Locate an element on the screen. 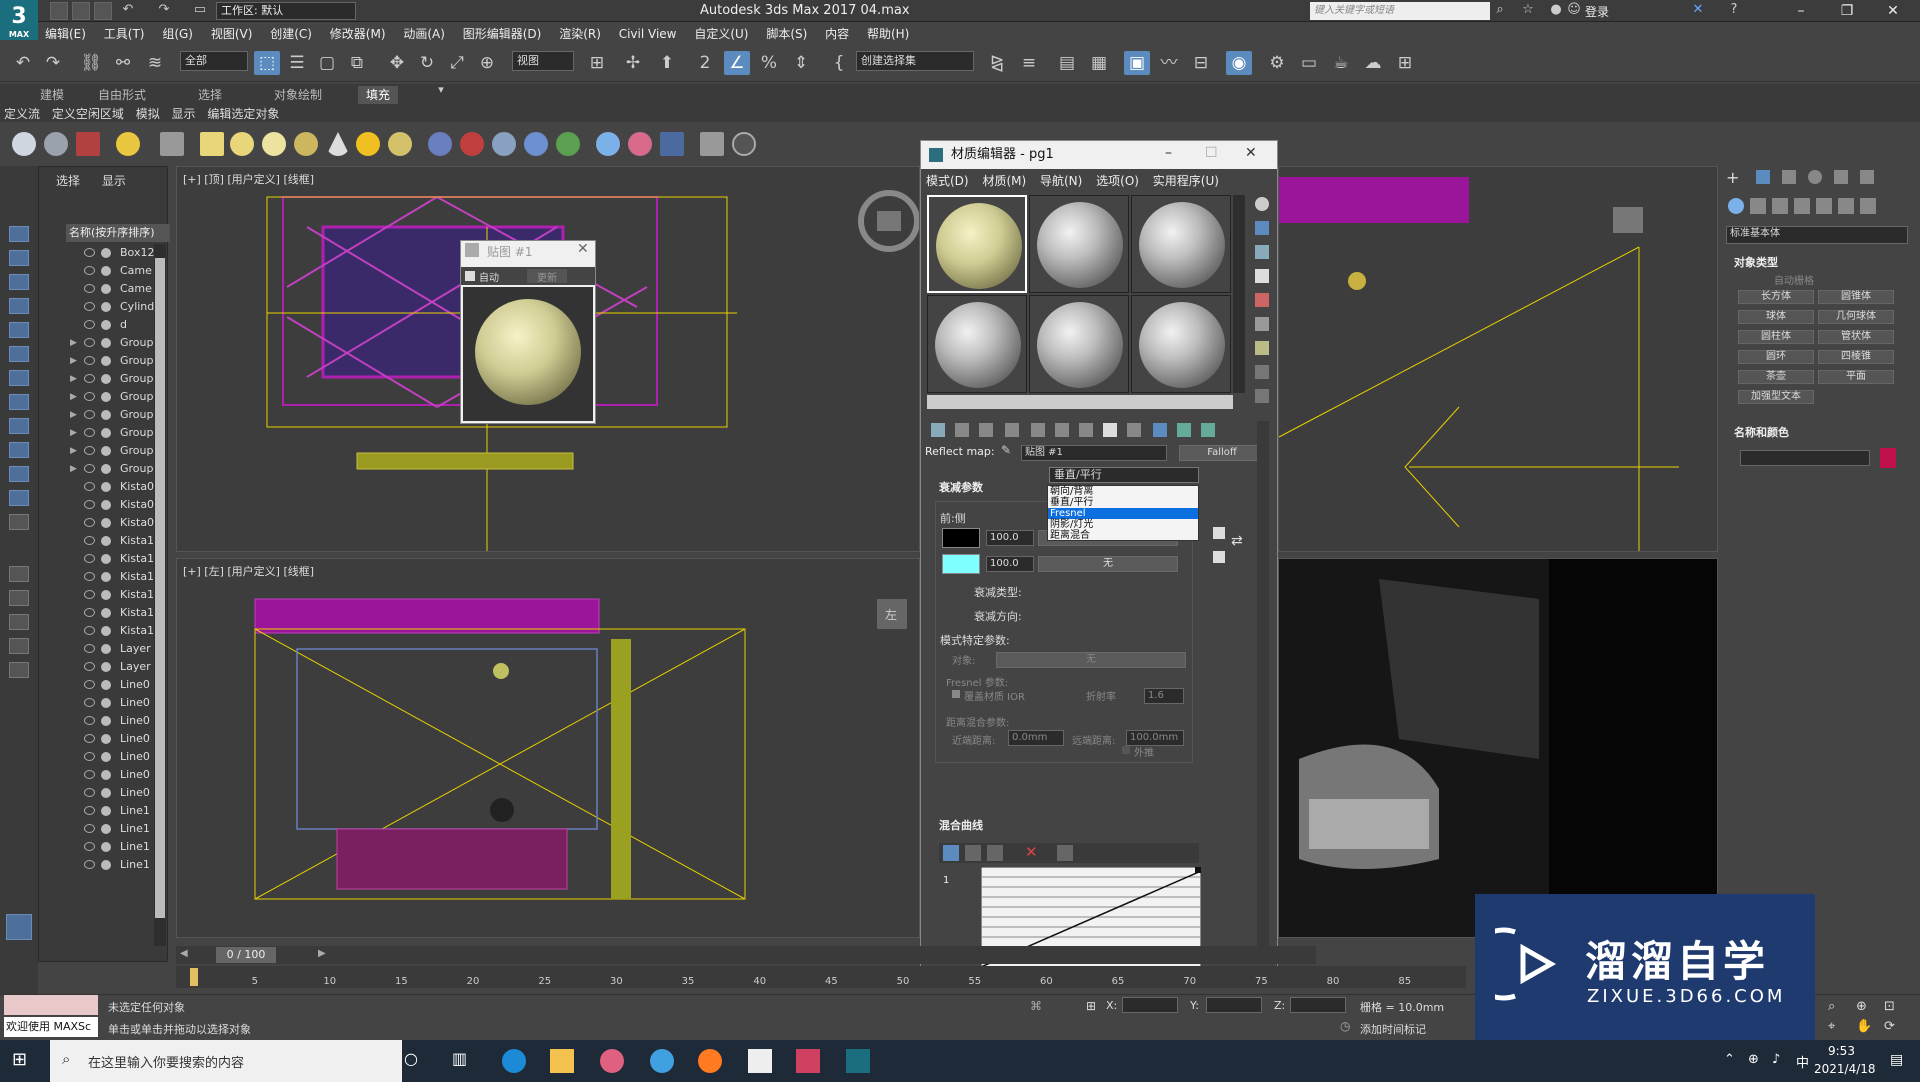  tube-button: 管状体 is located at coordinates (1856, 337).